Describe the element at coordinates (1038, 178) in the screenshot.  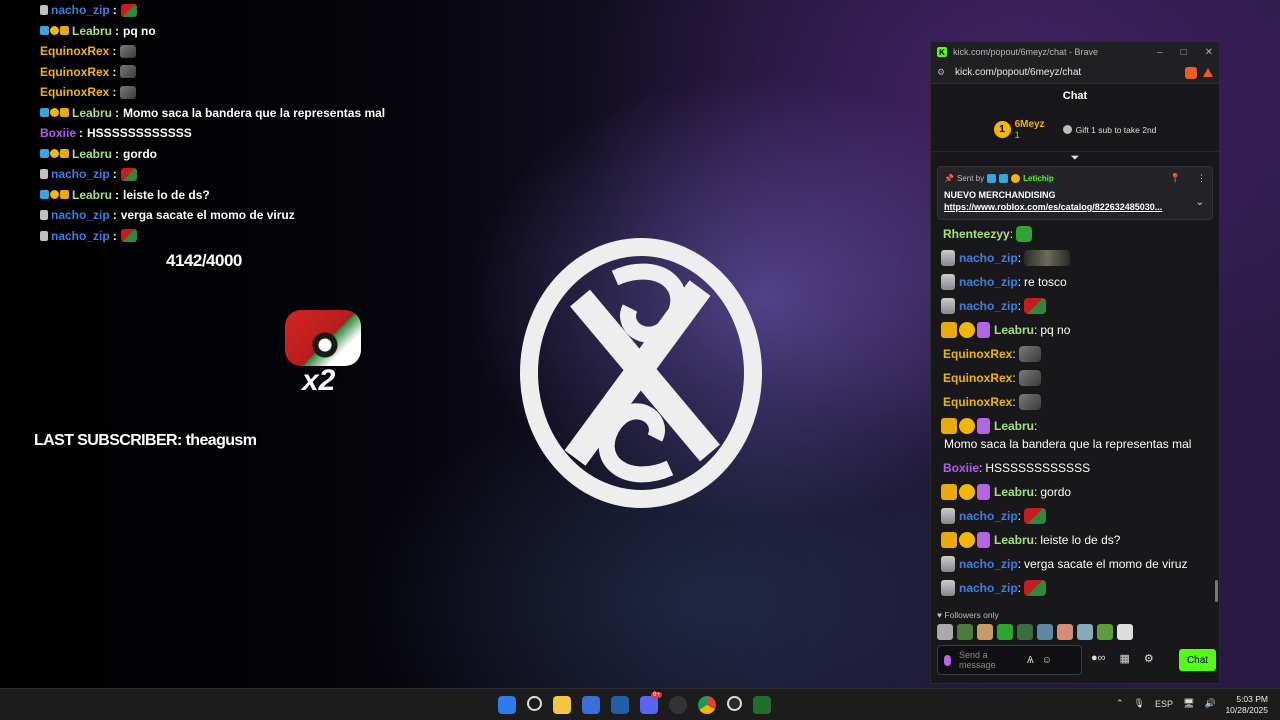
I see `pinned-sender-name: Letichip` at that location.